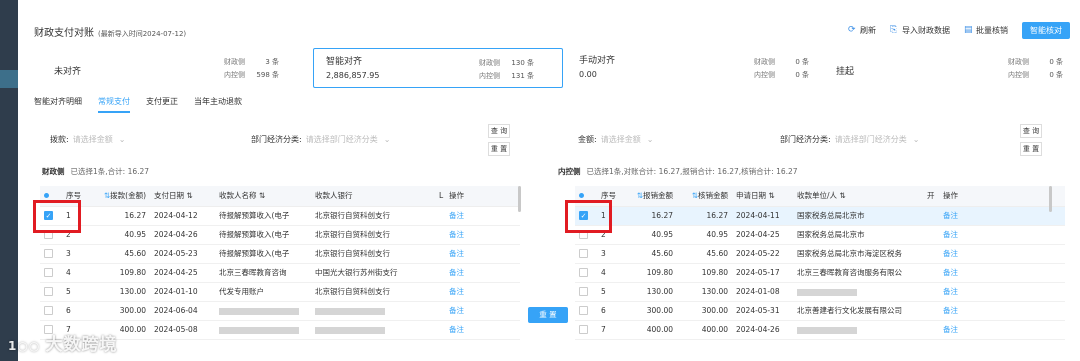  I want to click on table-row: 6 300.00 300.00 2024-05-31 北京善建者行文化发展有限公司 备注, so click(820, 311).